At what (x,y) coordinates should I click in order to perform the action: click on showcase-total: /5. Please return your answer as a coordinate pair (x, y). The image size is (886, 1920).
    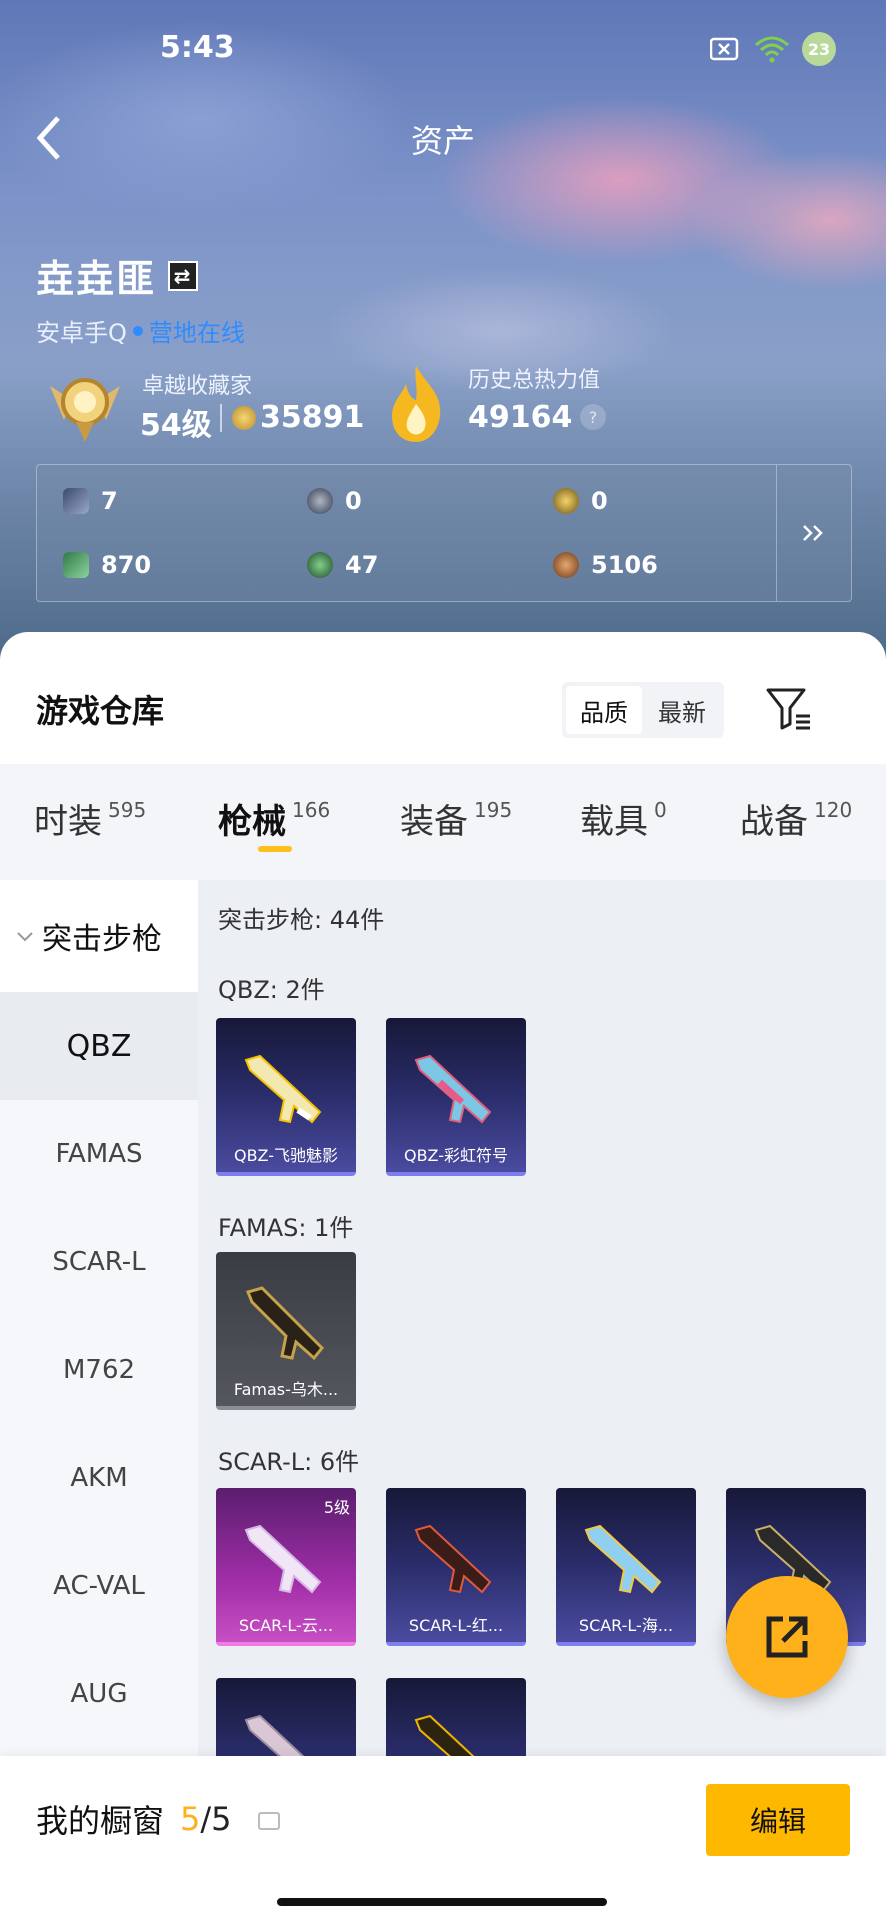
    Looking at the image, I should click on (216, 1819).